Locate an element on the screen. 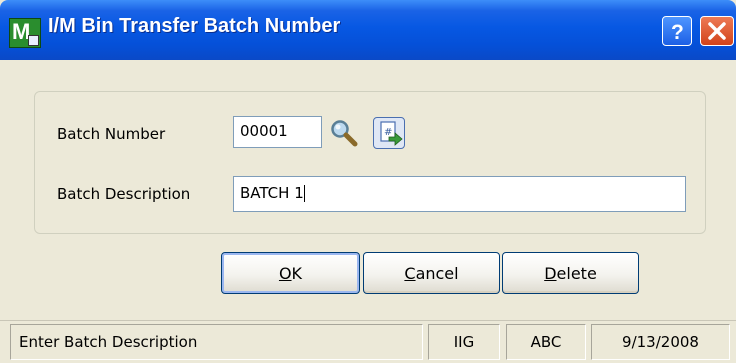 The image size is (736, 363). help-icon: ? is located at coordinates (677, 32).